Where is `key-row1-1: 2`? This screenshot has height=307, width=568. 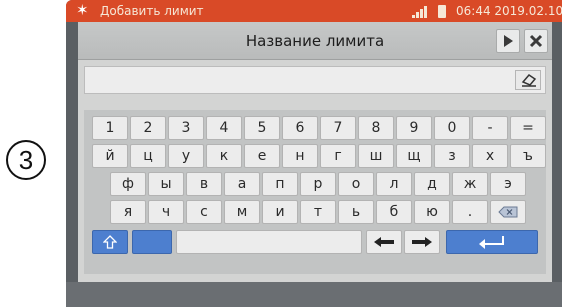 key-row1-1: 2 is located at coordinates (148, 128).